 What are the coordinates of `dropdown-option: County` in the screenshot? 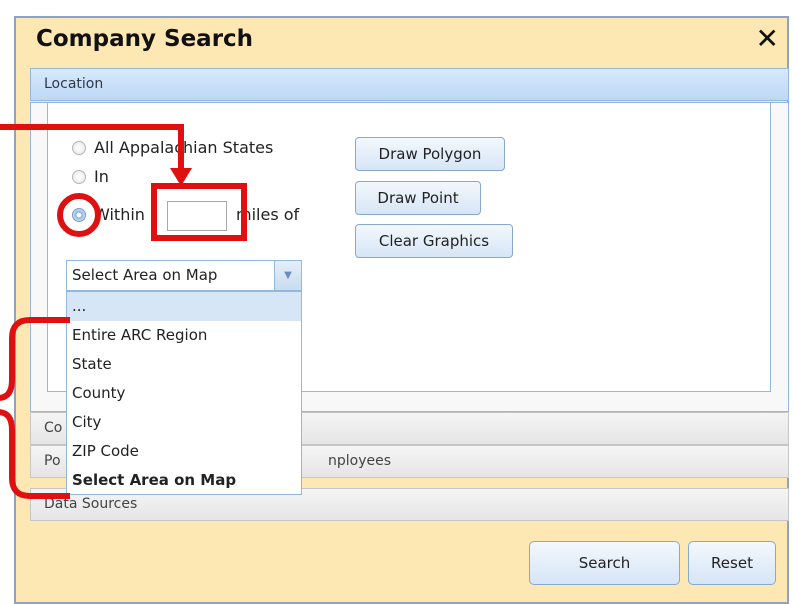 It's located at (184, 393).